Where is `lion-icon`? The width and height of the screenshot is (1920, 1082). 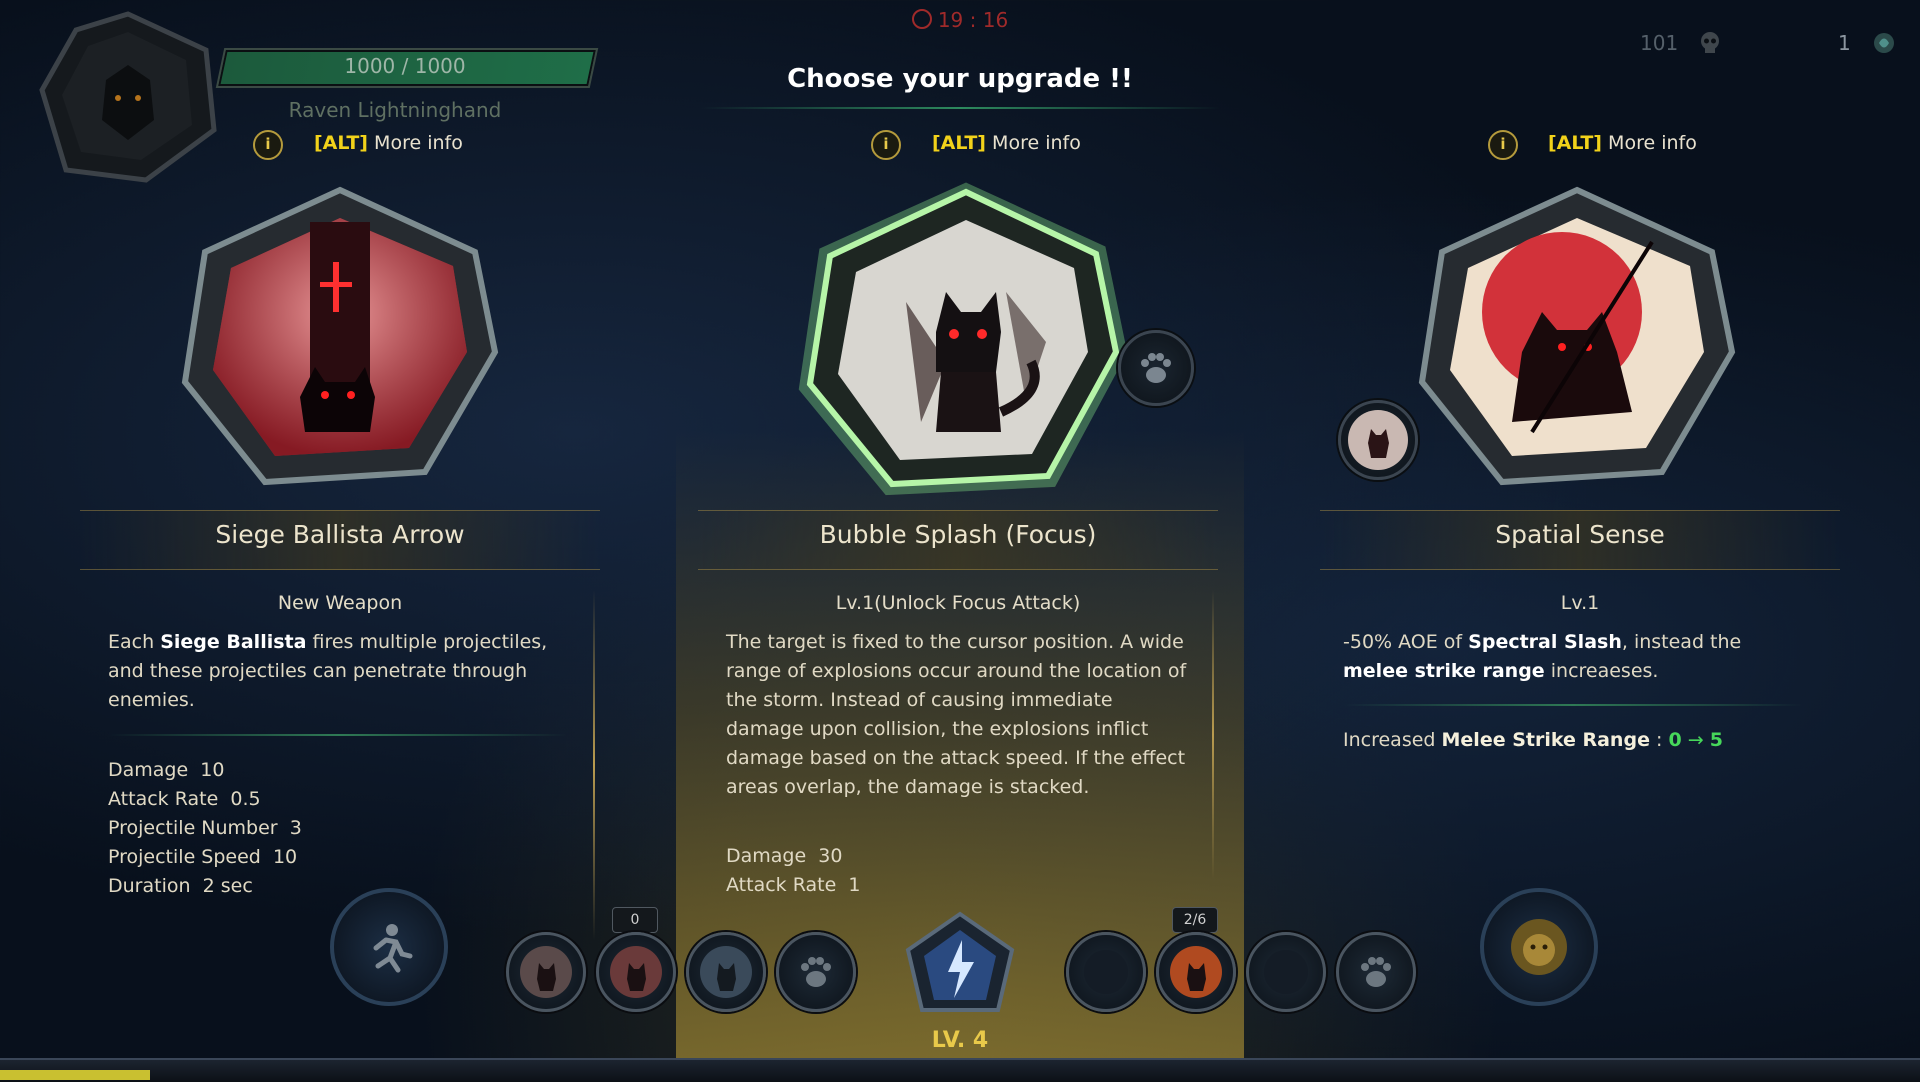
lion-icon is located at coordinates (1539, 947).